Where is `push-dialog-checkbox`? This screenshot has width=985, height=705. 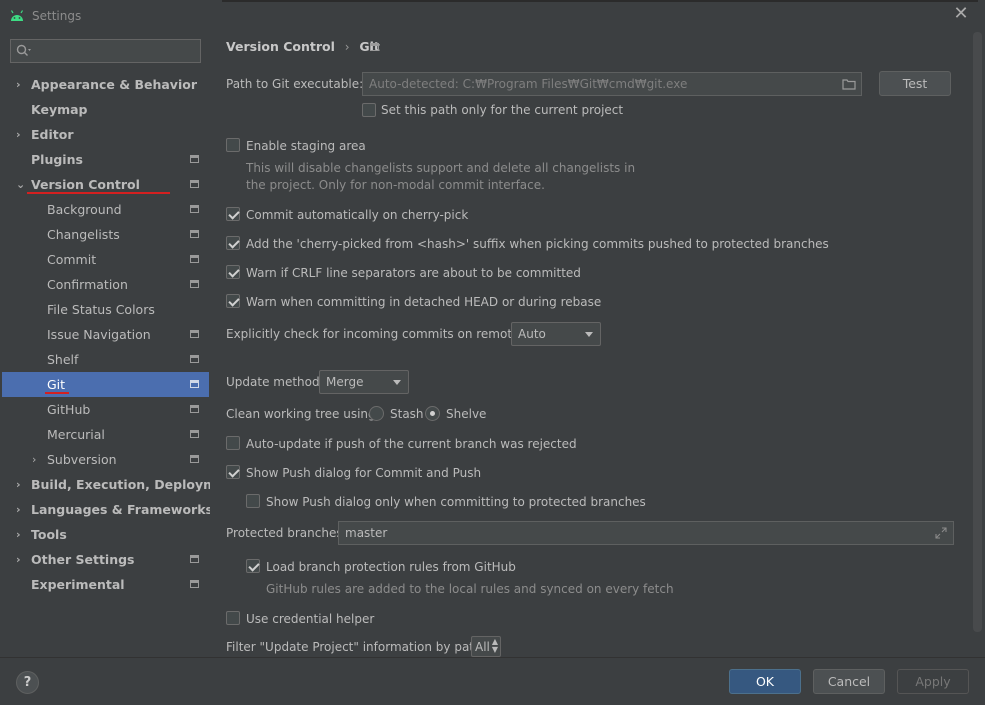 push-dialog-checkbox is located at coordinates (233, 472).